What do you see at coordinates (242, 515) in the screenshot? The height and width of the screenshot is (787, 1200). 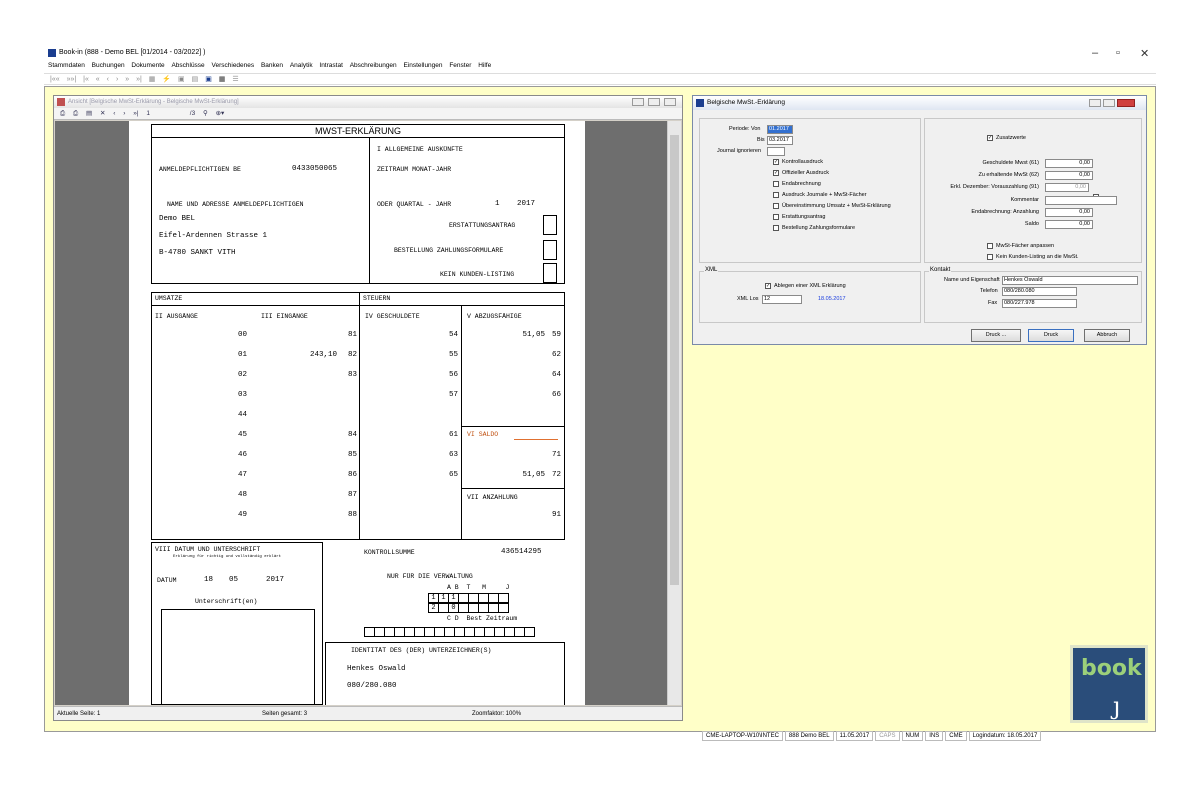 I see `table-cell-a: 49` at bounding box center [242, 515].